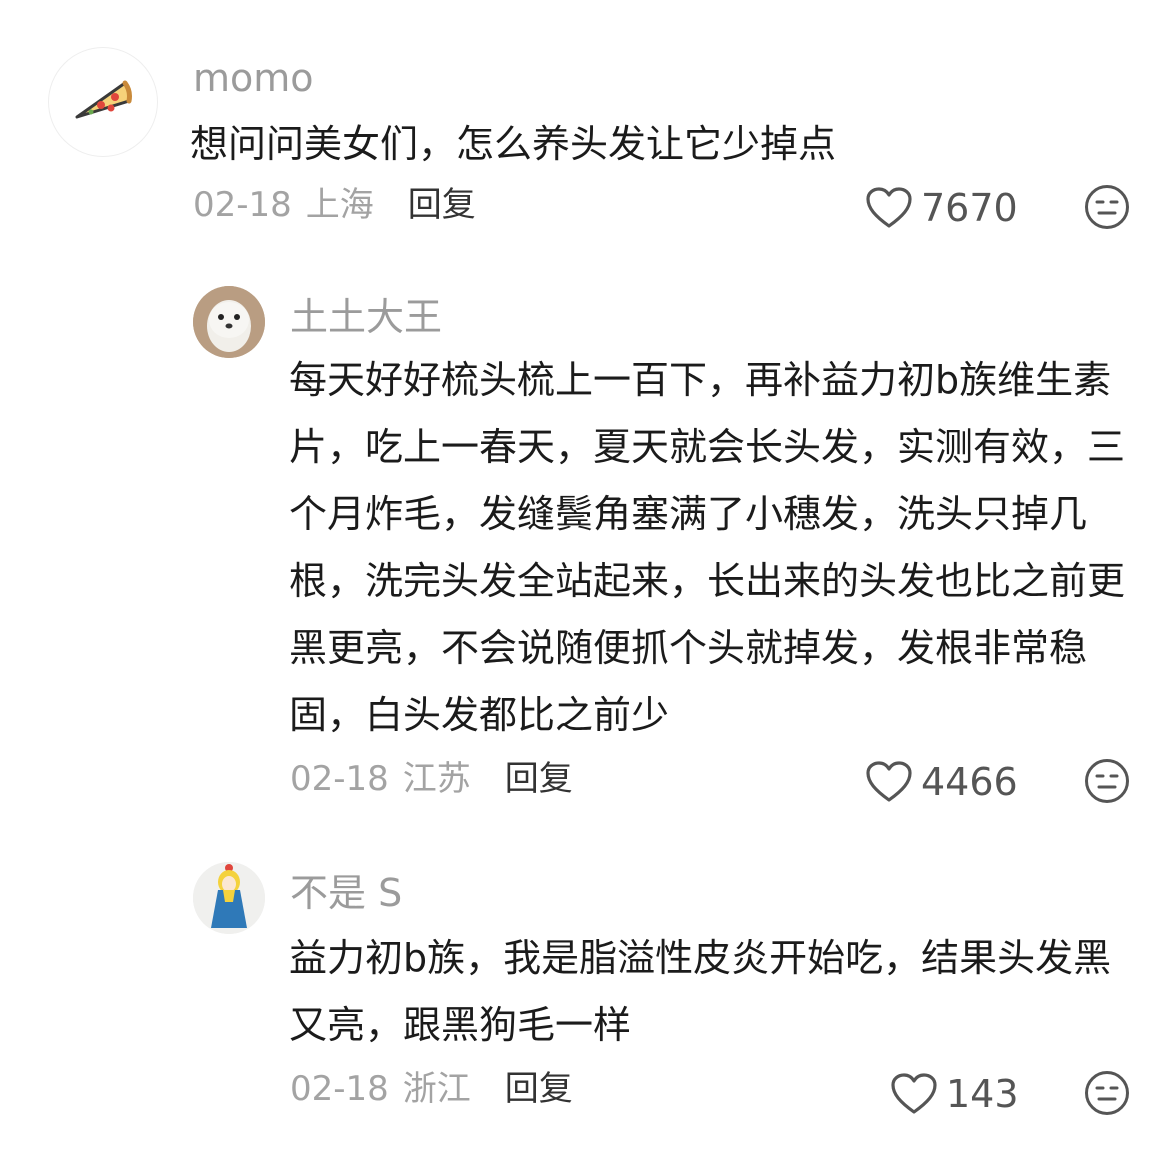  Describe the element at coordinates (346, 893) in the screenshot. I see `comment-username: 不是 S` at that location.